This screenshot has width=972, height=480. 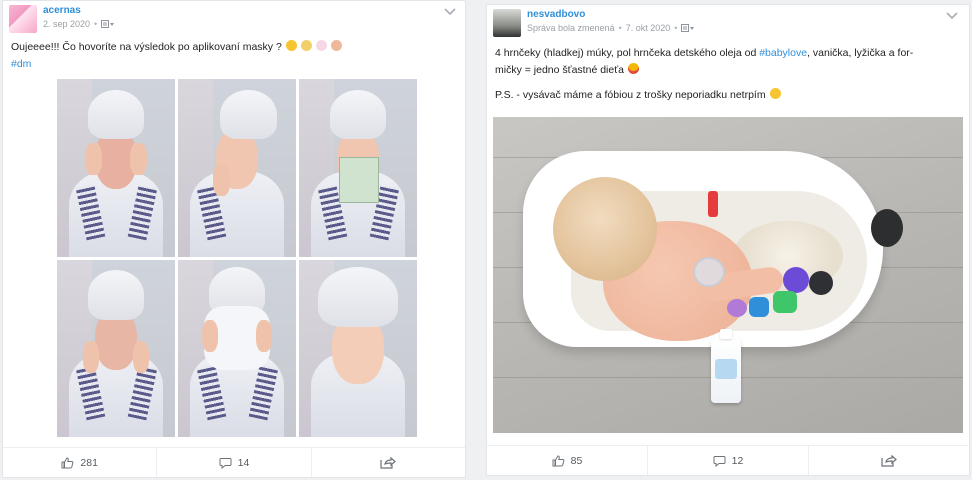 What do you see at coordinates (67, 24) in the screenshot?
I see `post-date: 2. sep 2020` at bounding box center [67, 24].